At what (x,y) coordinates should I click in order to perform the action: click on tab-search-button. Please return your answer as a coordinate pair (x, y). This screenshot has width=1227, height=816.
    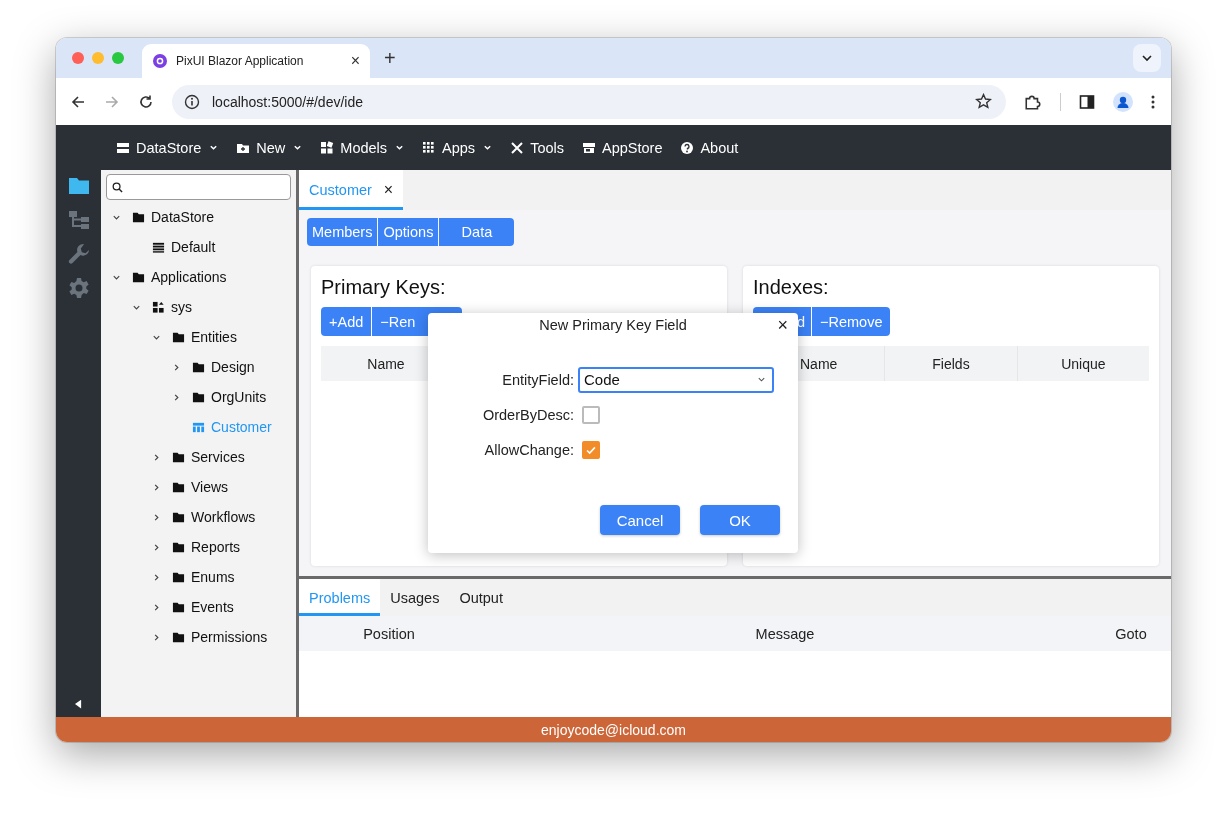
    Looking at the image, I should click on (1147, 58).